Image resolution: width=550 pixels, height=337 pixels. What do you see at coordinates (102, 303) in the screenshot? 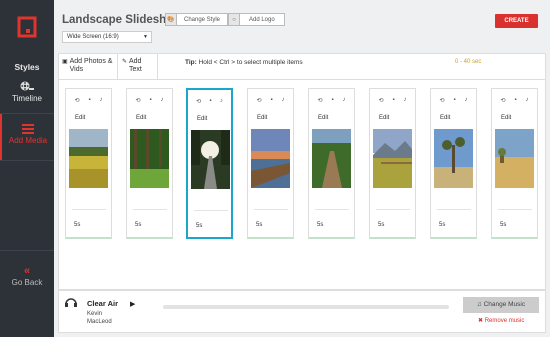
I see `song-title: Clear Air` at bounding box center [102, 303].